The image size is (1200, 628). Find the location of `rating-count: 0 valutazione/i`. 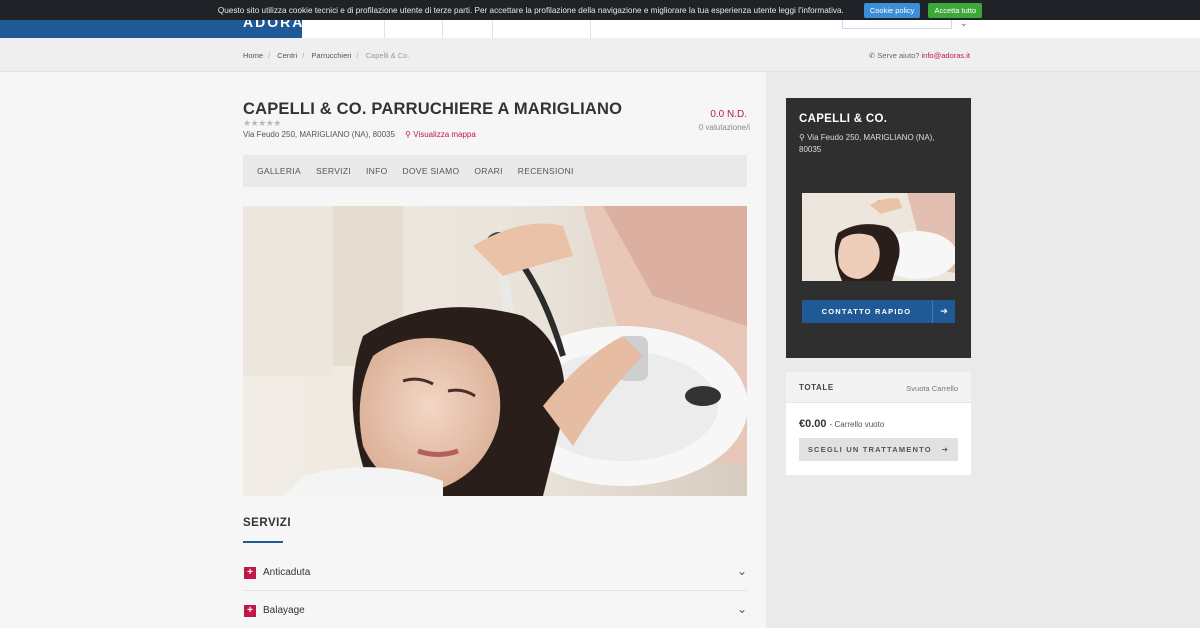

rating-count: 0 valutazione/i is located at coordinates (724, 127).